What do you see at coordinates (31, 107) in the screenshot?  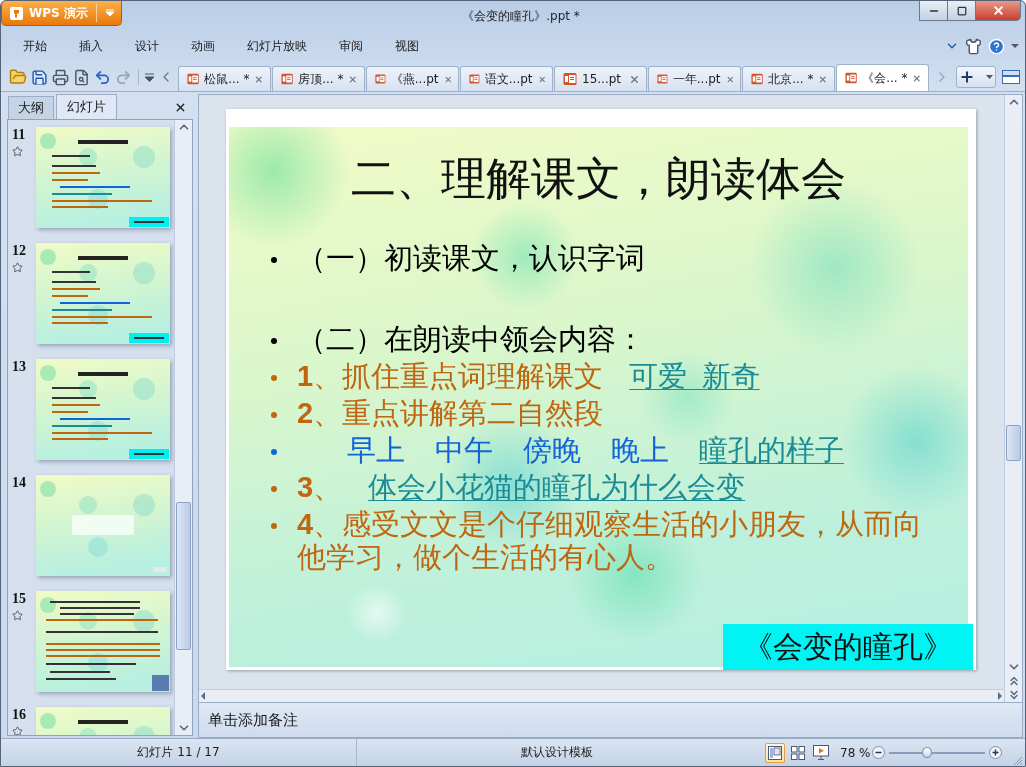 I see `panel-tab: 大纲` at bounding box center [31, 107].